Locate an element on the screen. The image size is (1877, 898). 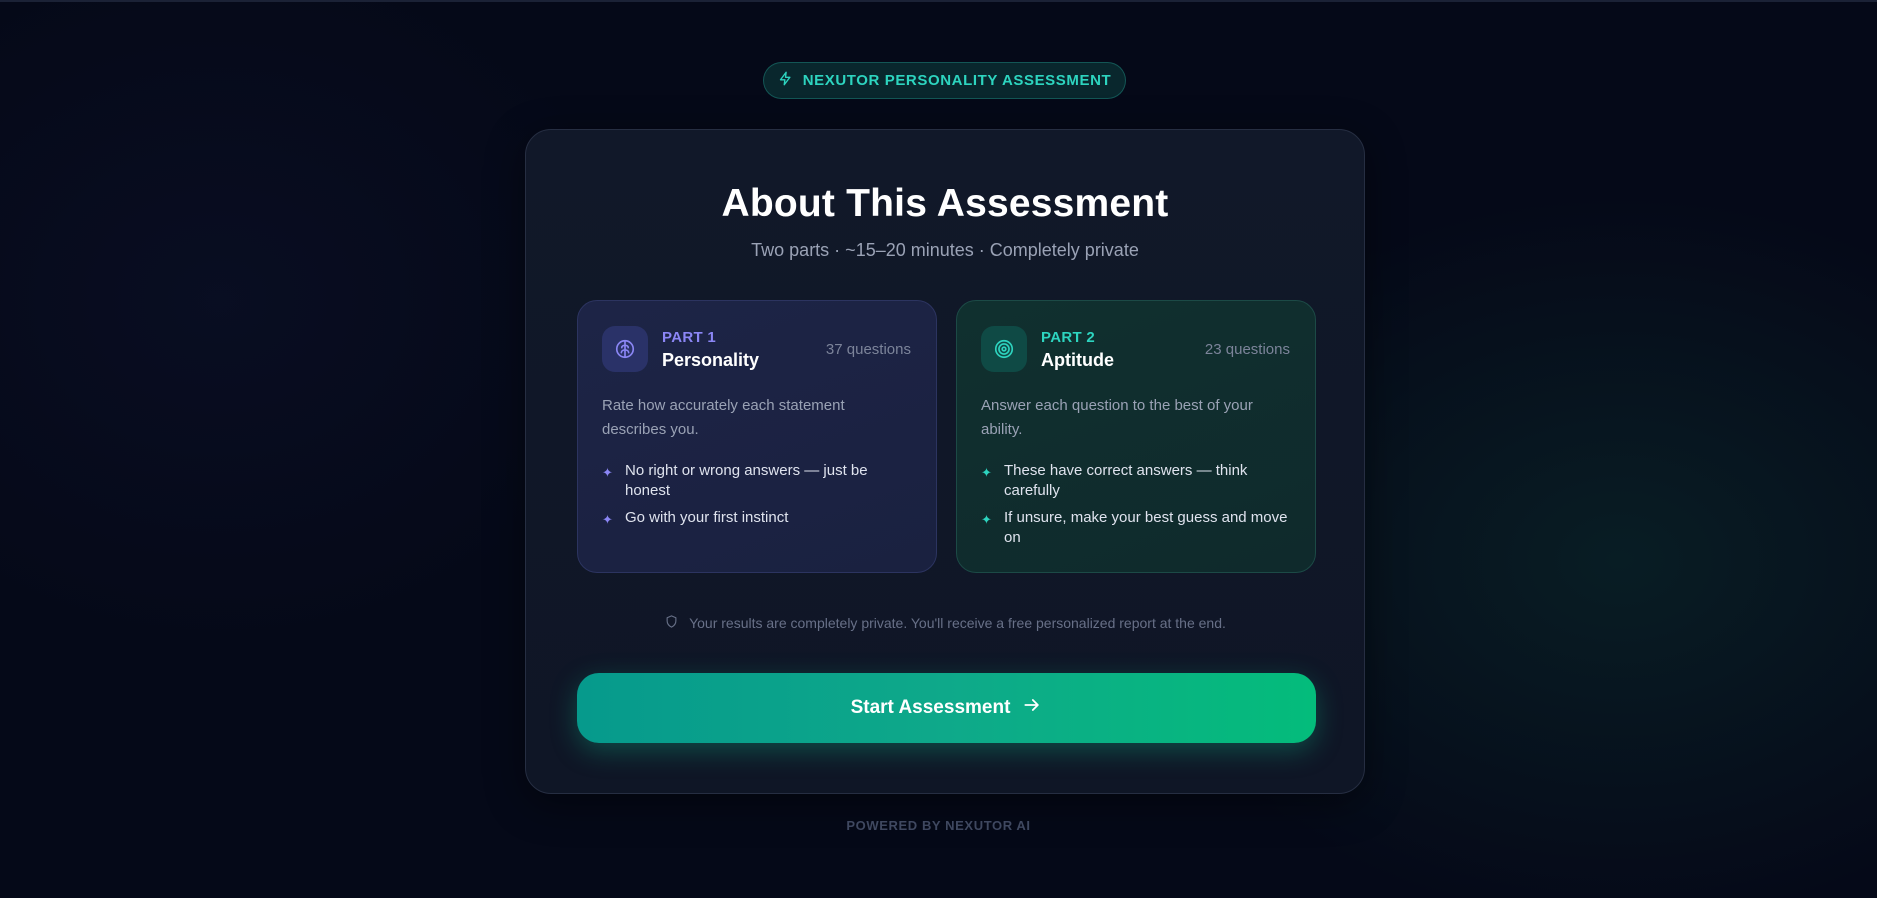
assessment-badge: NEXUTOR PERSONALITY ASSESSMENT is located at coordinates (944, 80).